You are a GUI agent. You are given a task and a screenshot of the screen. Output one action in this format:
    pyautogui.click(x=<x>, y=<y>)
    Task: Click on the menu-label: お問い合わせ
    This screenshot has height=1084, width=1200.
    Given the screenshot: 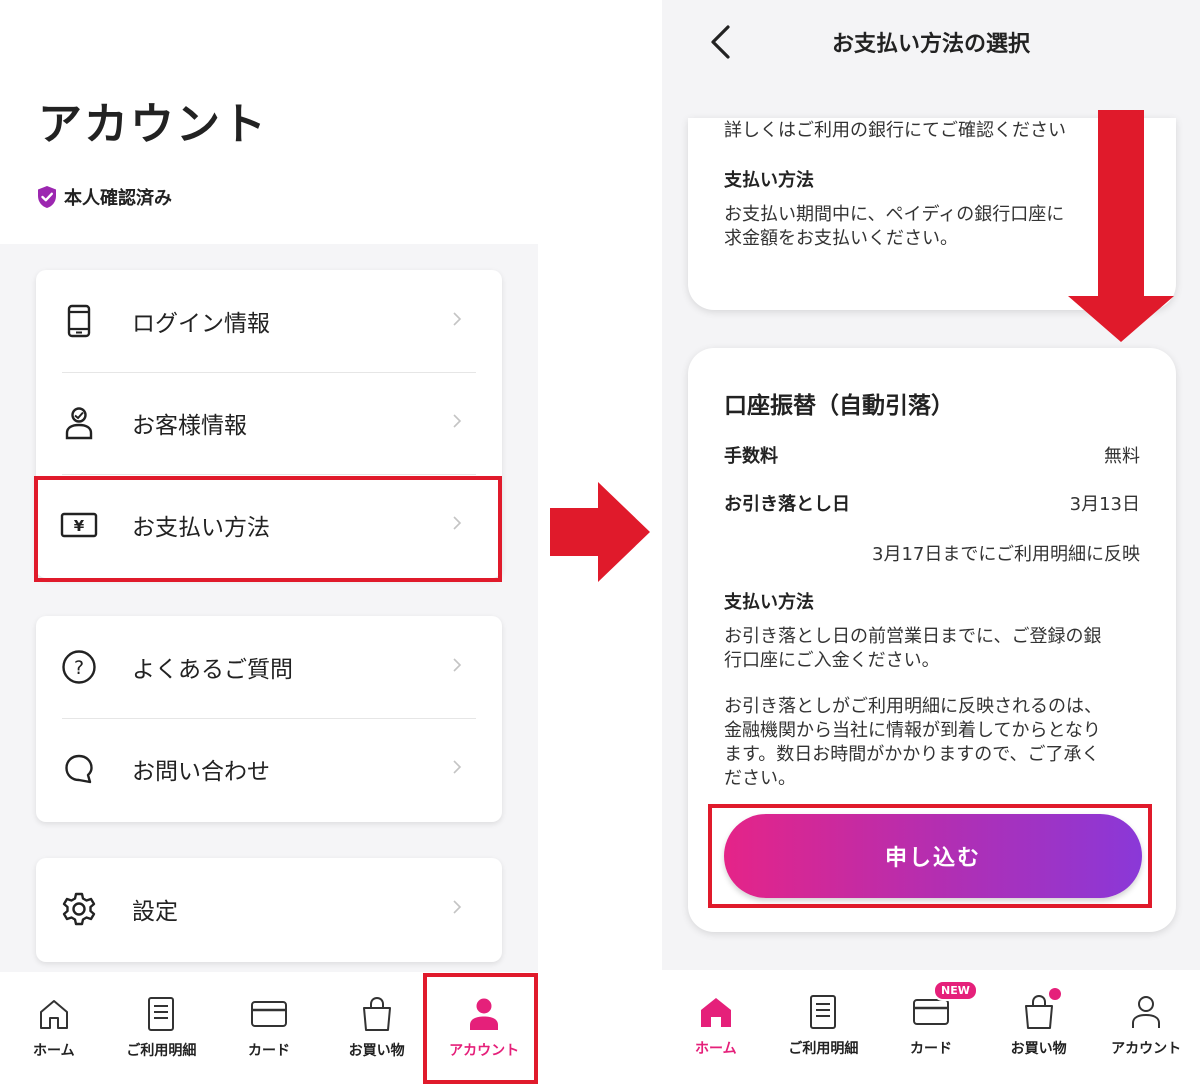 What is the action you would take?
    pyautogui.click(x=201, y=772)
    